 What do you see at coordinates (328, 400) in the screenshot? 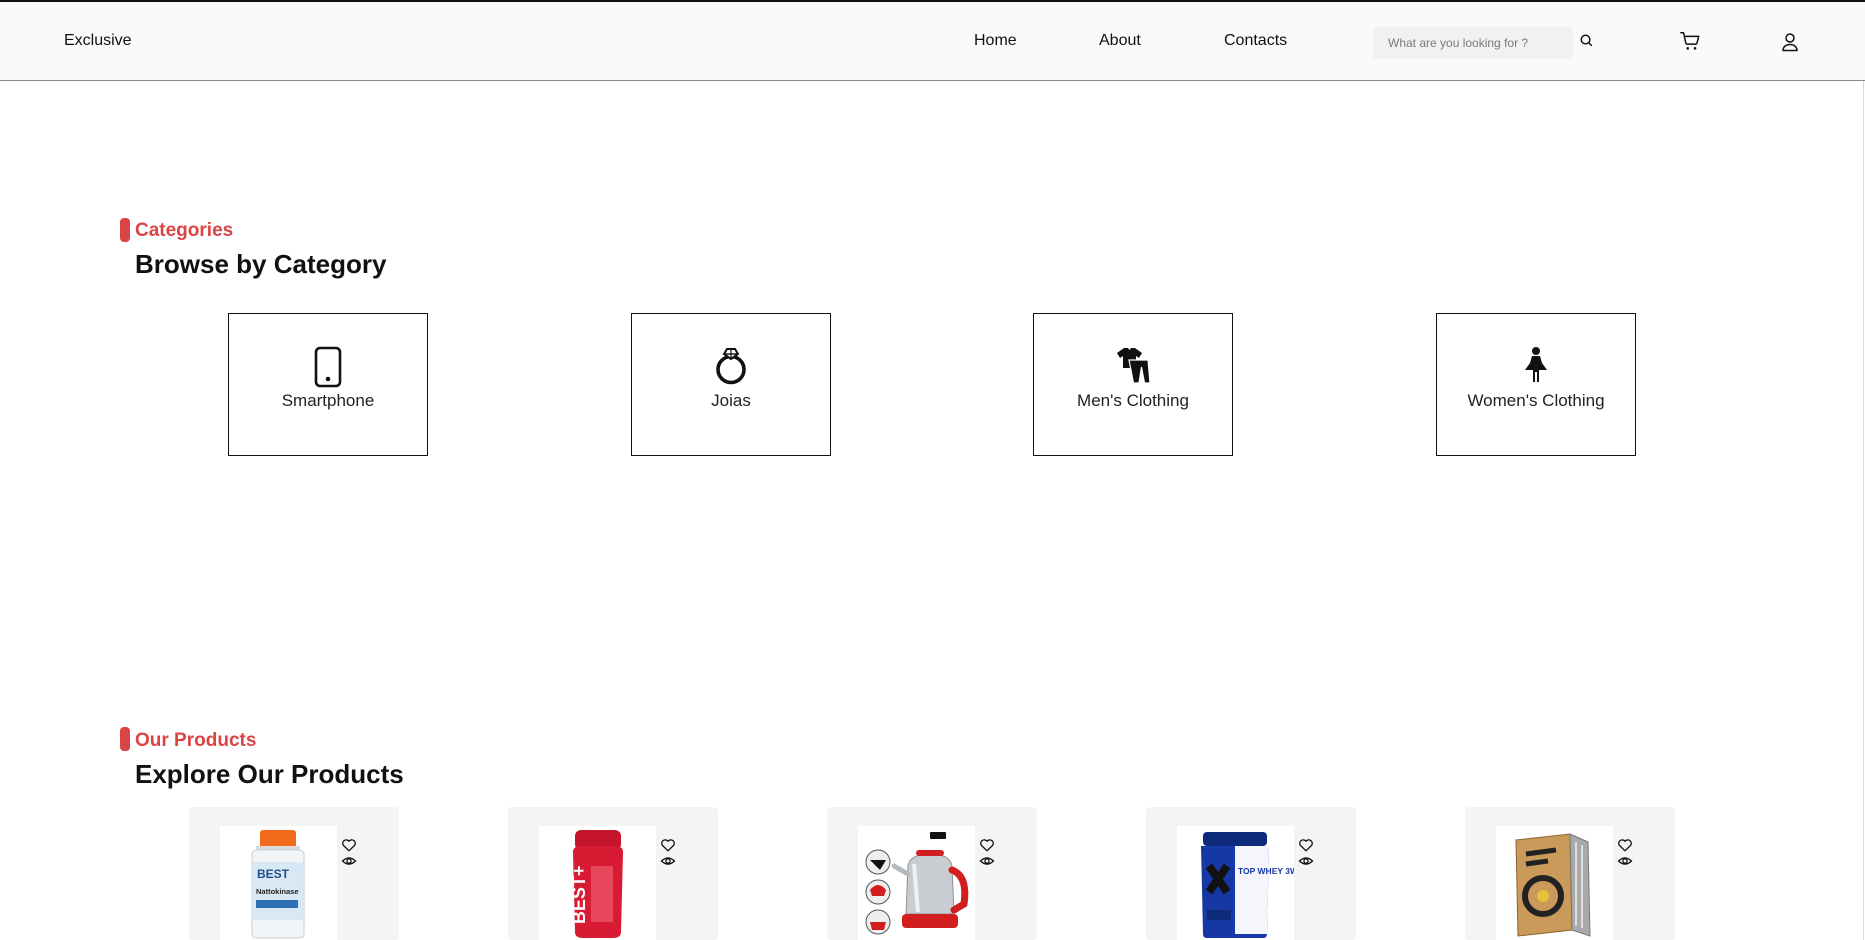
I see `category-label: Smartphone` at bounding box center [328, 400].